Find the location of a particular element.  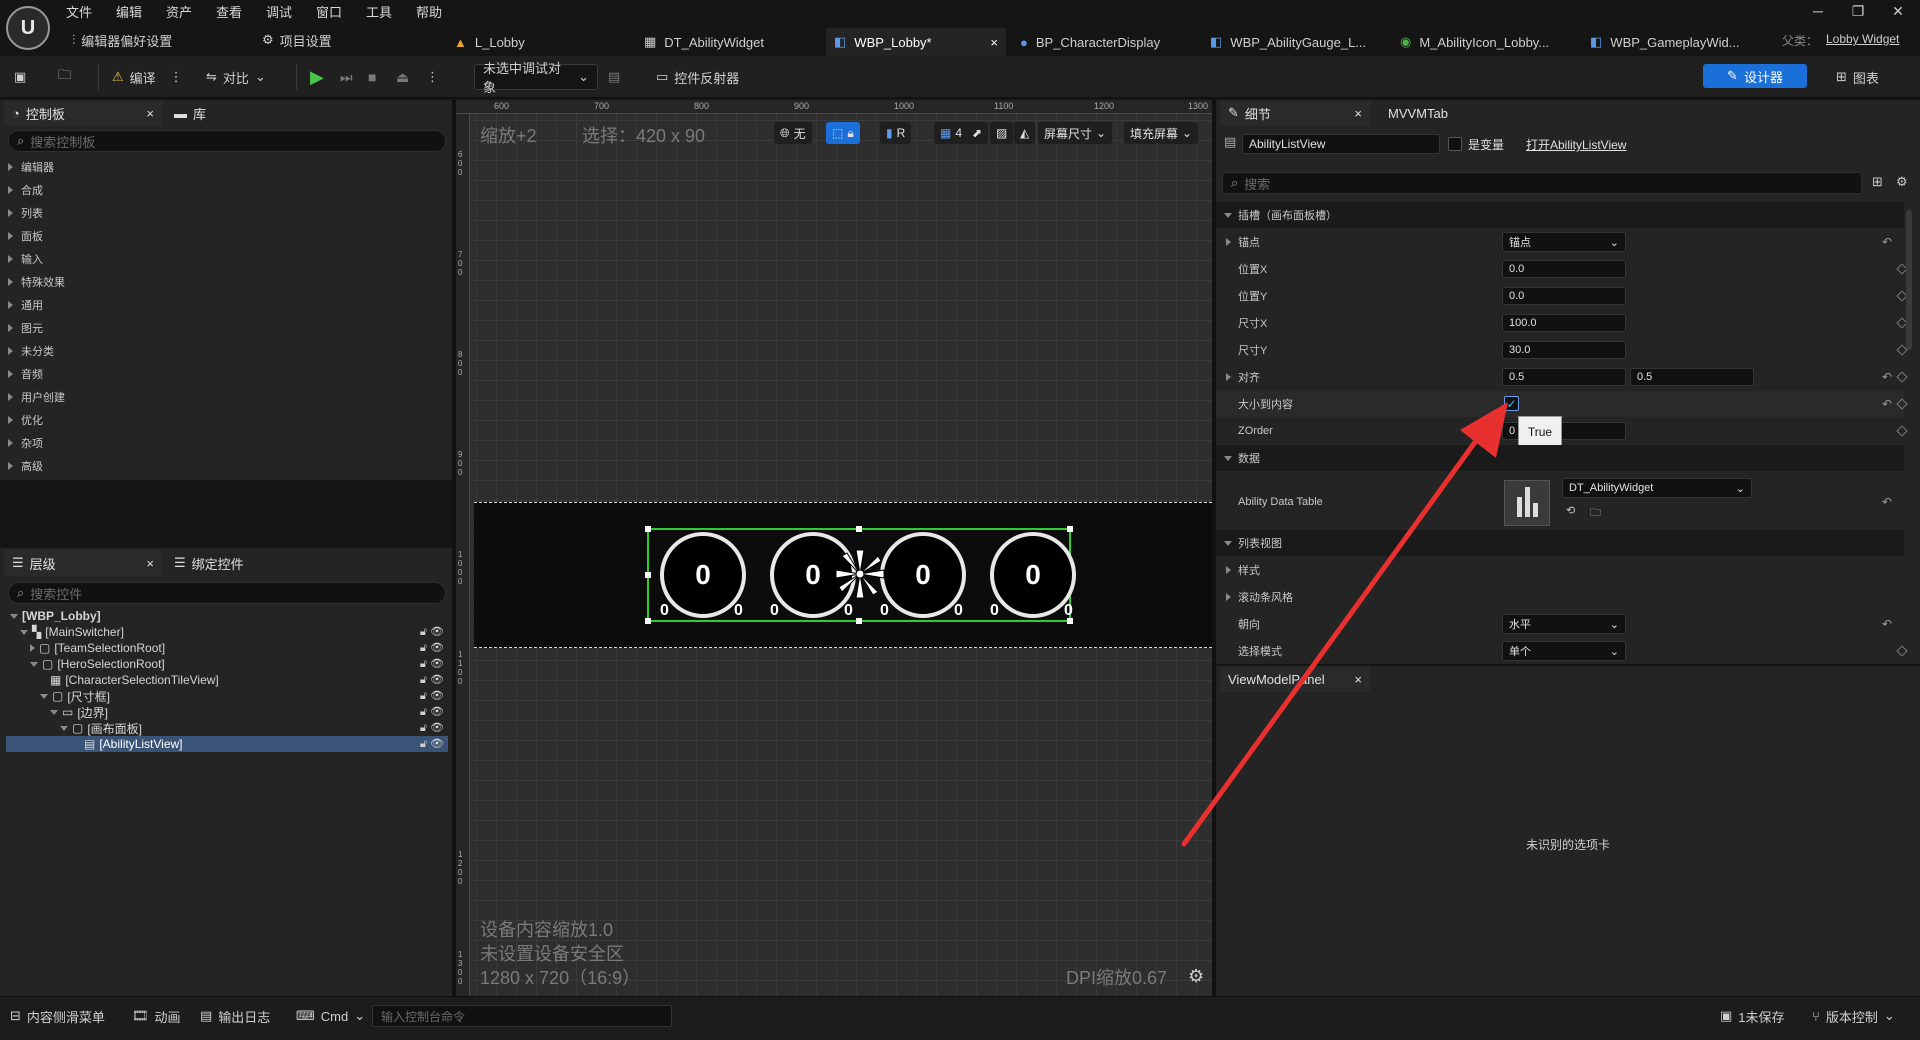

orientation-dropdown: 水平 ⌄ is located at coordinates (1564, 624).